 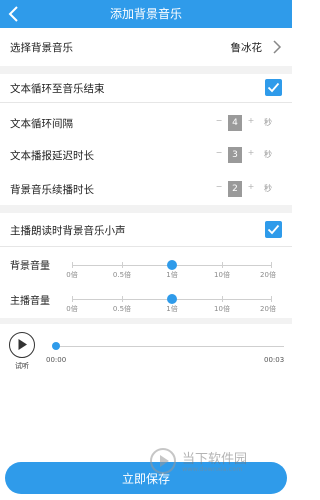 What do you see at coordinates (235, 123) in the screenshot?
I see `interval-value: 4` at bounding box center [235, 123].